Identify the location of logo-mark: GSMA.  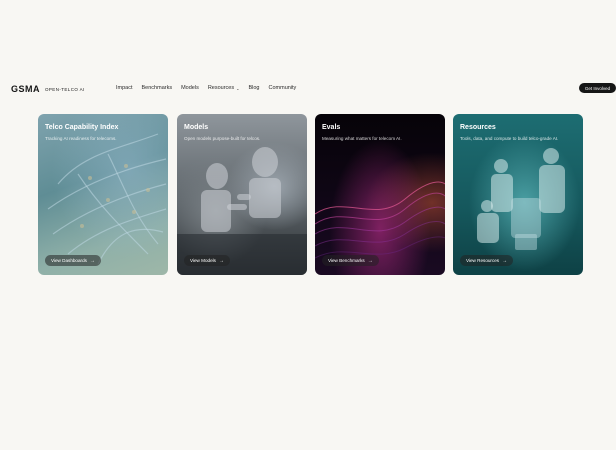
(25, 89).